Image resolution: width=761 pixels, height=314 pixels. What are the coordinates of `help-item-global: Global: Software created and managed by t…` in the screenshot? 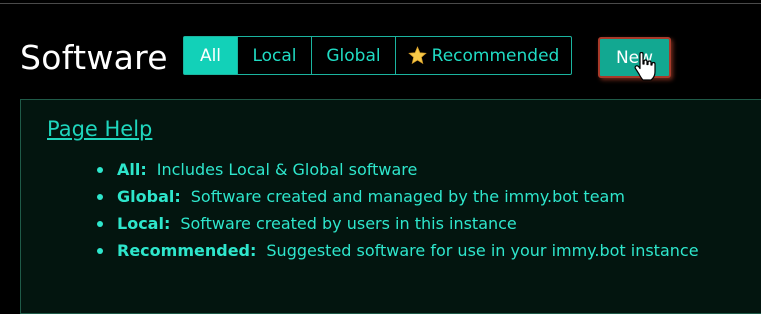 It's located at (398, 199).